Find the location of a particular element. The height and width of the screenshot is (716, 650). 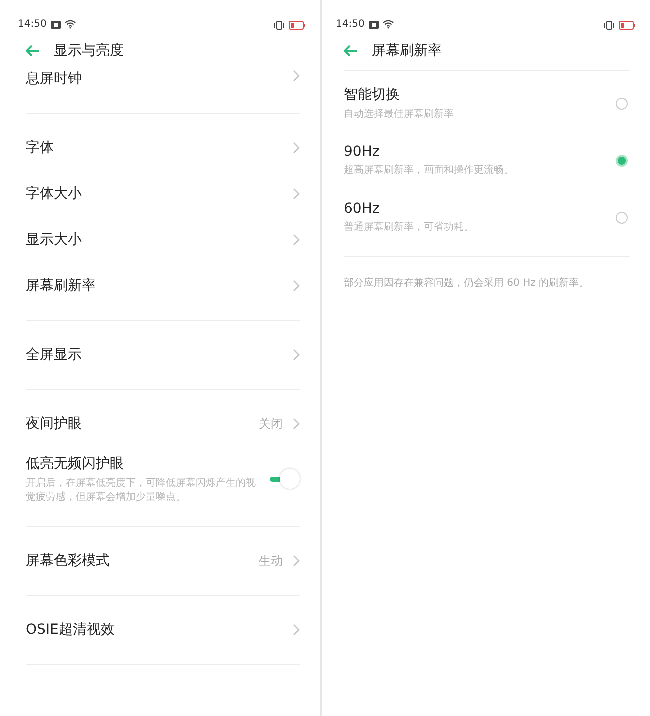

compatibility-note: 部分应用因存在兼容问题，仍会采用 60 Hz 的刷新率。 is located at coordinates (467, 283).